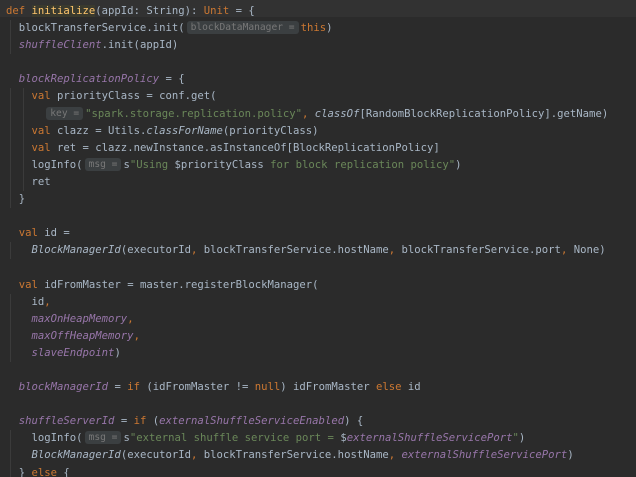  I want to click on code-token: maxOffHeapMemory, so click(70, 335).